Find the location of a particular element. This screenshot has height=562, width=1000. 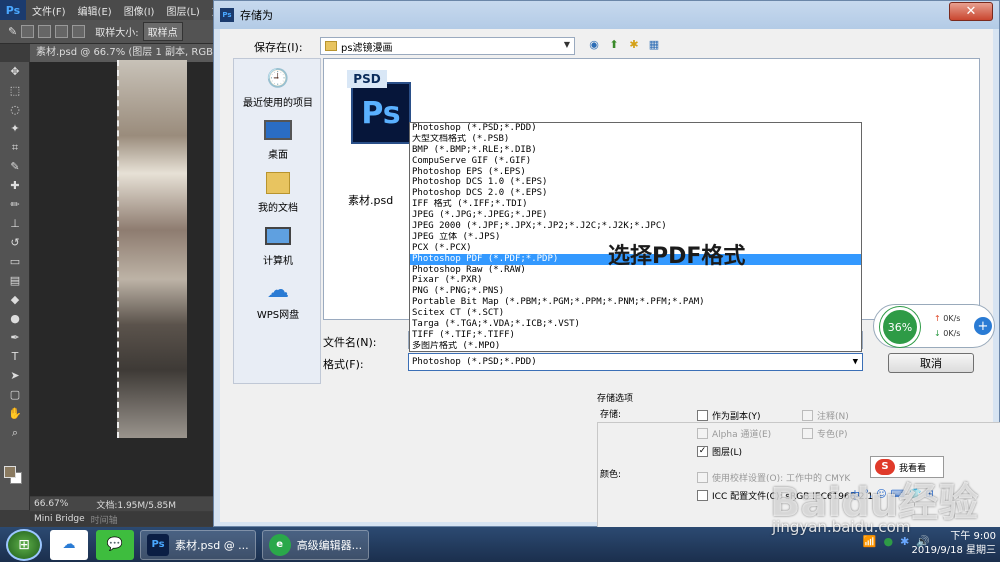

place-desktop: 桌面 is located at coordinates (278, 139).